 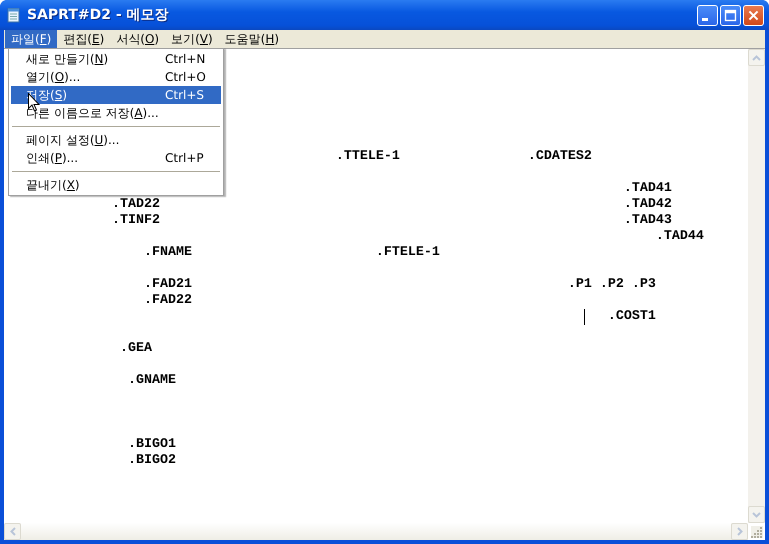 I want to click on menu-item: 열기(O)... Ctrl+O, so click(x=116, y=77).